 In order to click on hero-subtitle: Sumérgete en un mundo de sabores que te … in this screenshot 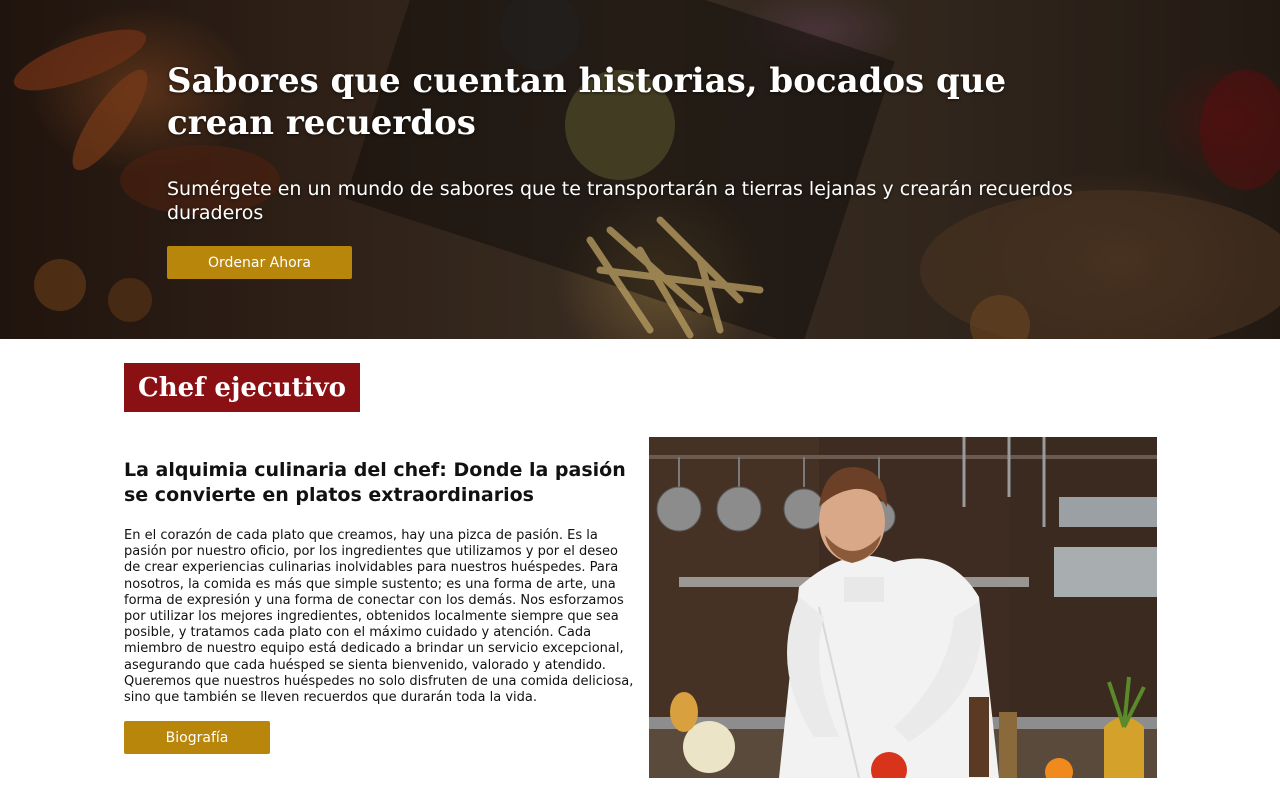, I will do `click(620, 201)`.